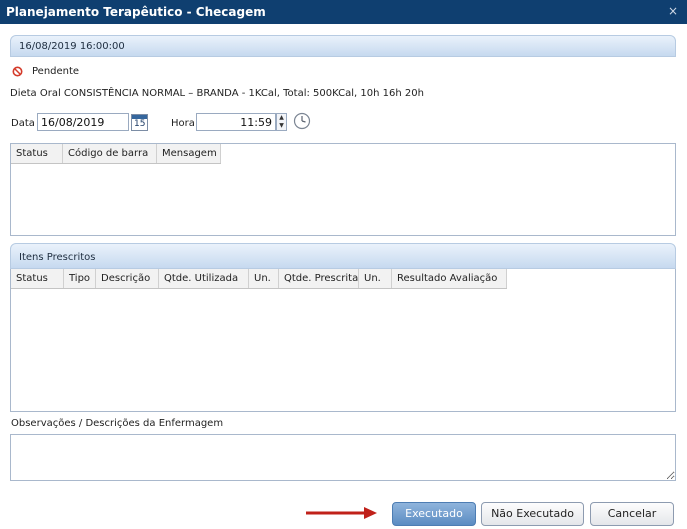 The width and height of the screenshot is (687, 529). What do you see at coordinates (57, 257) in the screenshot?
I see `items-section-title: Itens Prescritos` at bounding box center [57, 257].